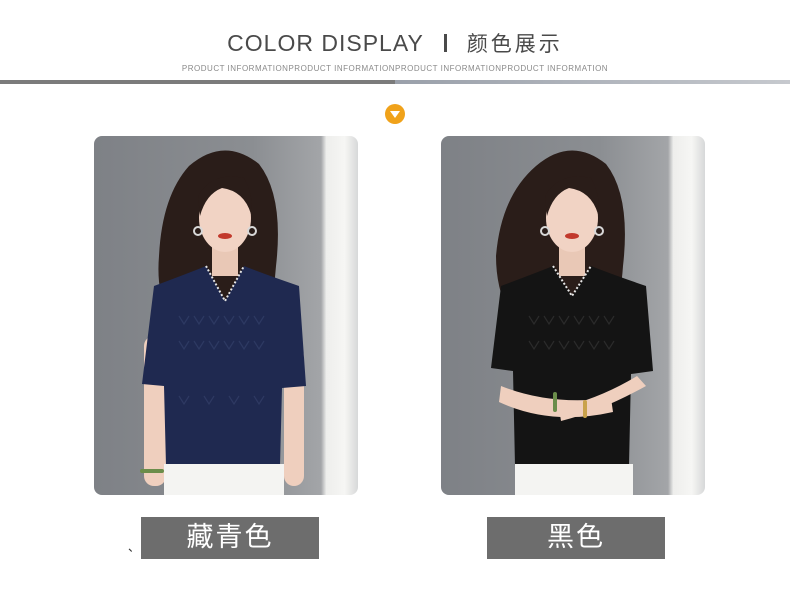 The height and width of the screenshot is (589, 790). Describe the element at coordinates (576, 538) in the screenshot. I see `color-label-black: 黑色` at that location.